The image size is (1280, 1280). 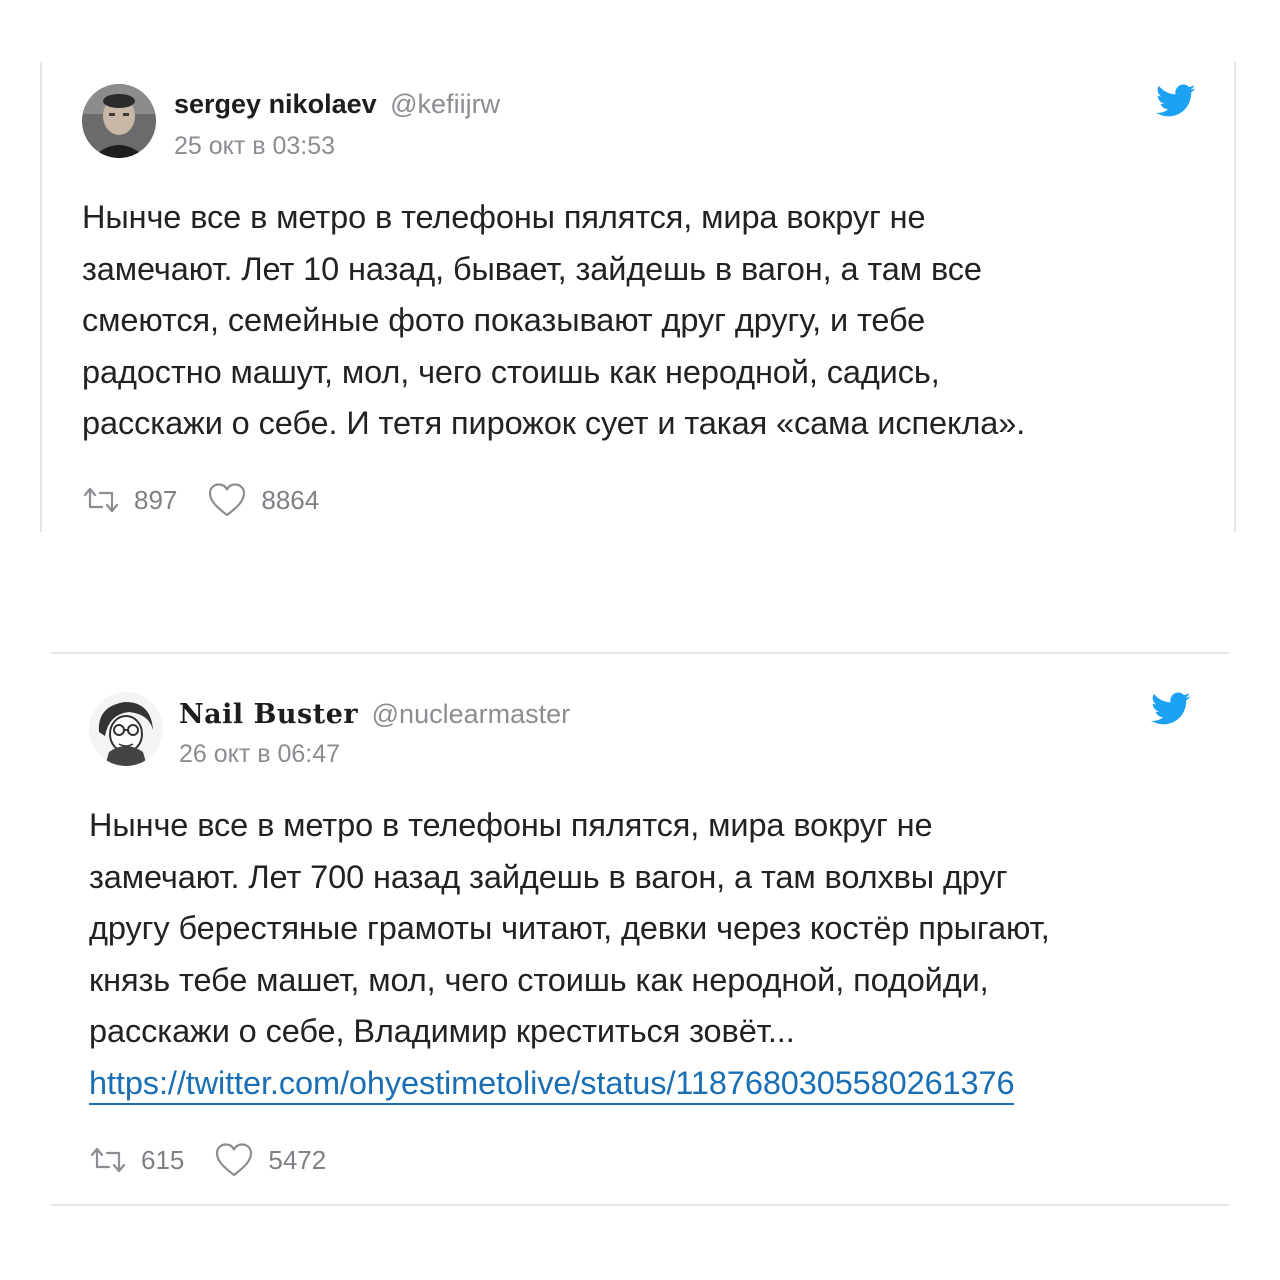 I want to click on avatar-sketch-icon, so click(x=126, y=729).